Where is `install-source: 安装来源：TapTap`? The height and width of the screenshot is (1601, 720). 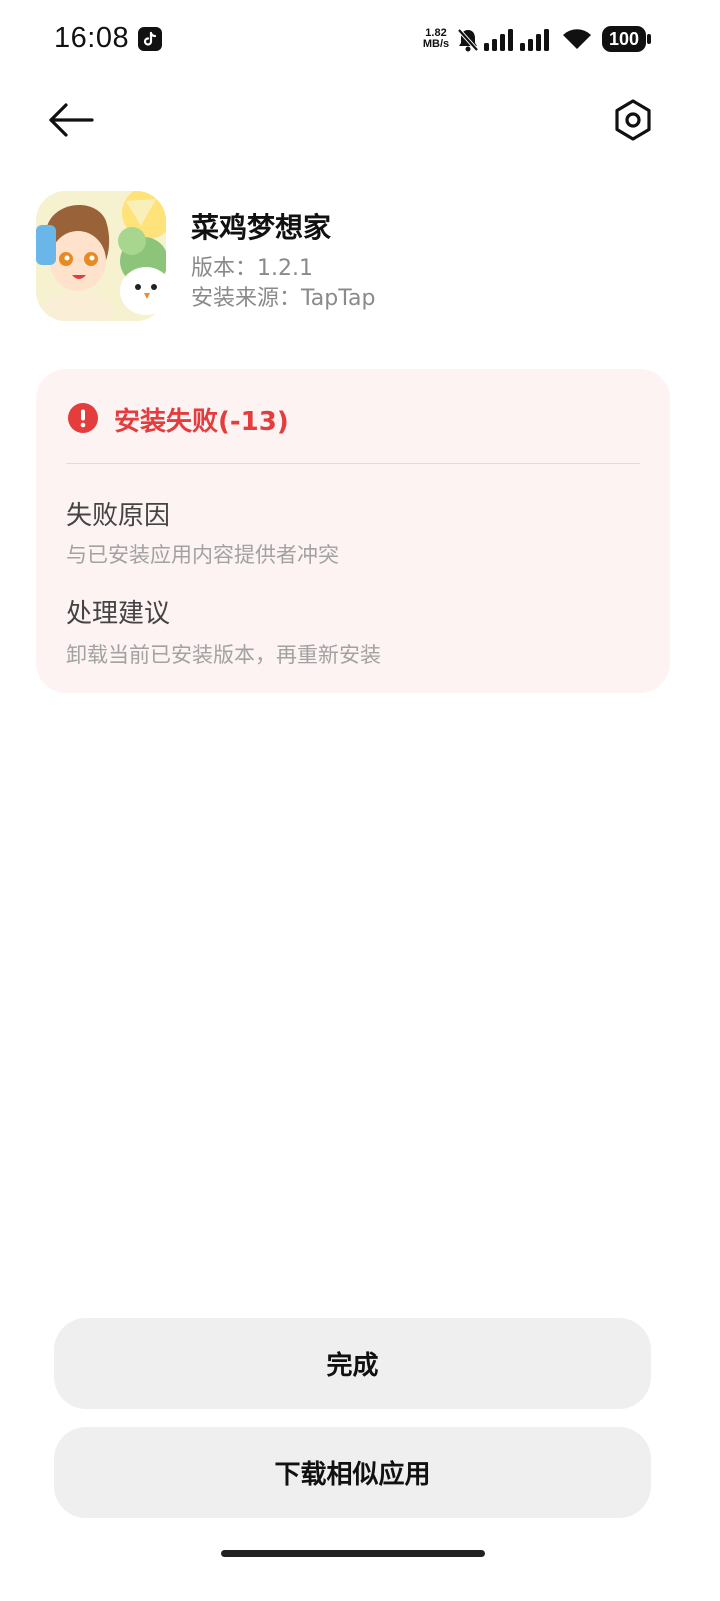 install-source: 安装来源：TapTap is located at coordinates (283, 298).